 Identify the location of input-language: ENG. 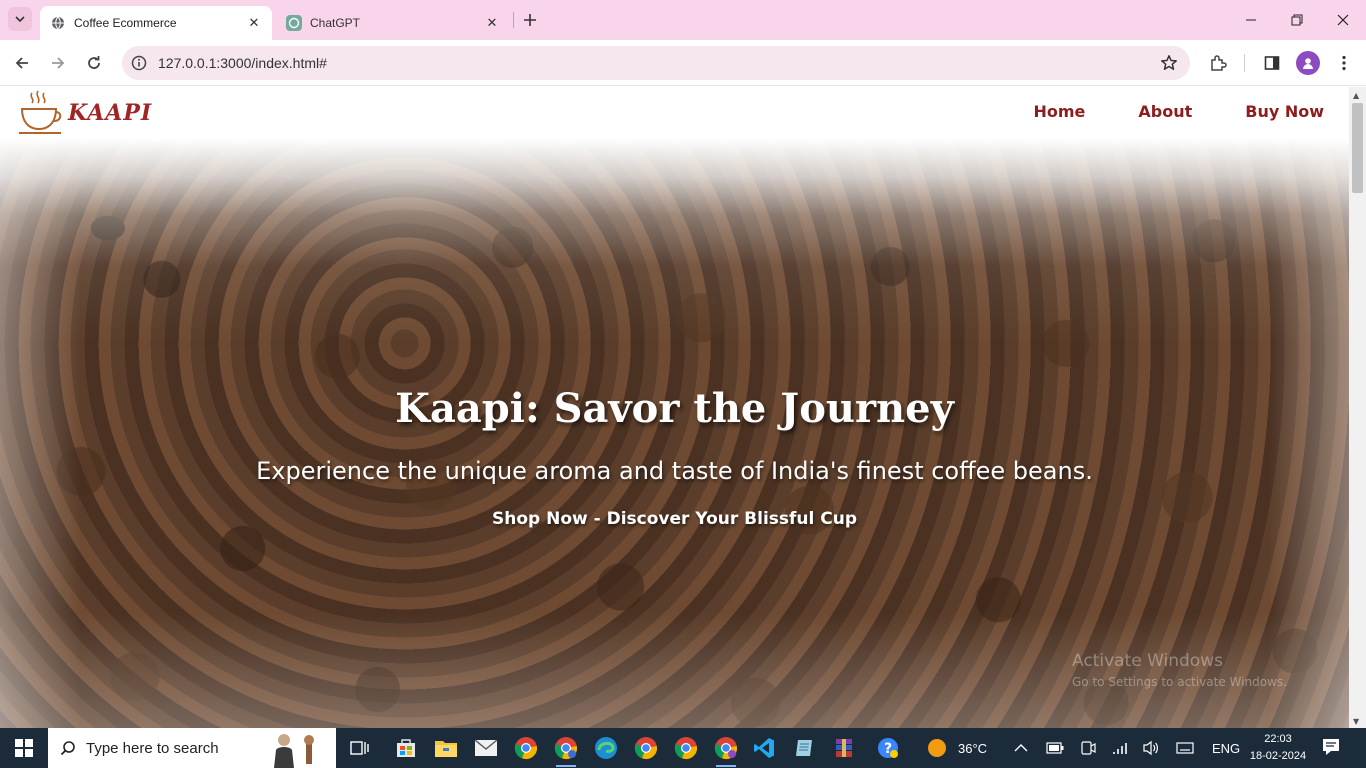
(1226, 748).